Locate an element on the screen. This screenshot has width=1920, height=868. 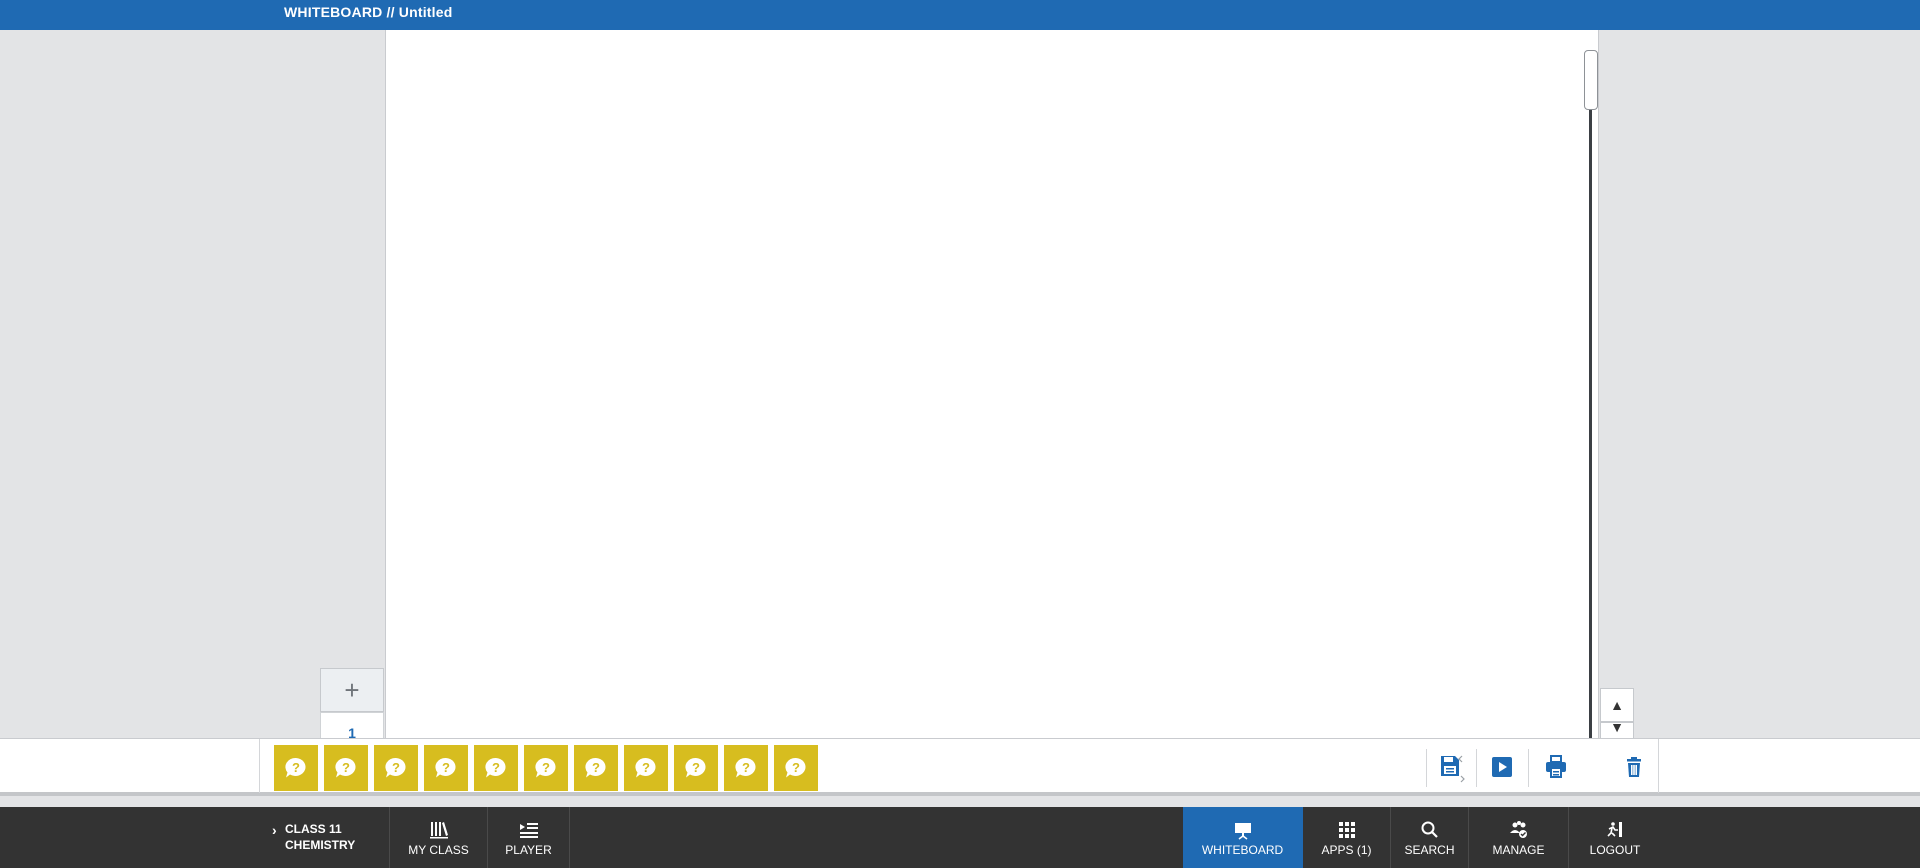
title-bar: WHITEBOARD // Untitled is located at coordinates (960, 15).